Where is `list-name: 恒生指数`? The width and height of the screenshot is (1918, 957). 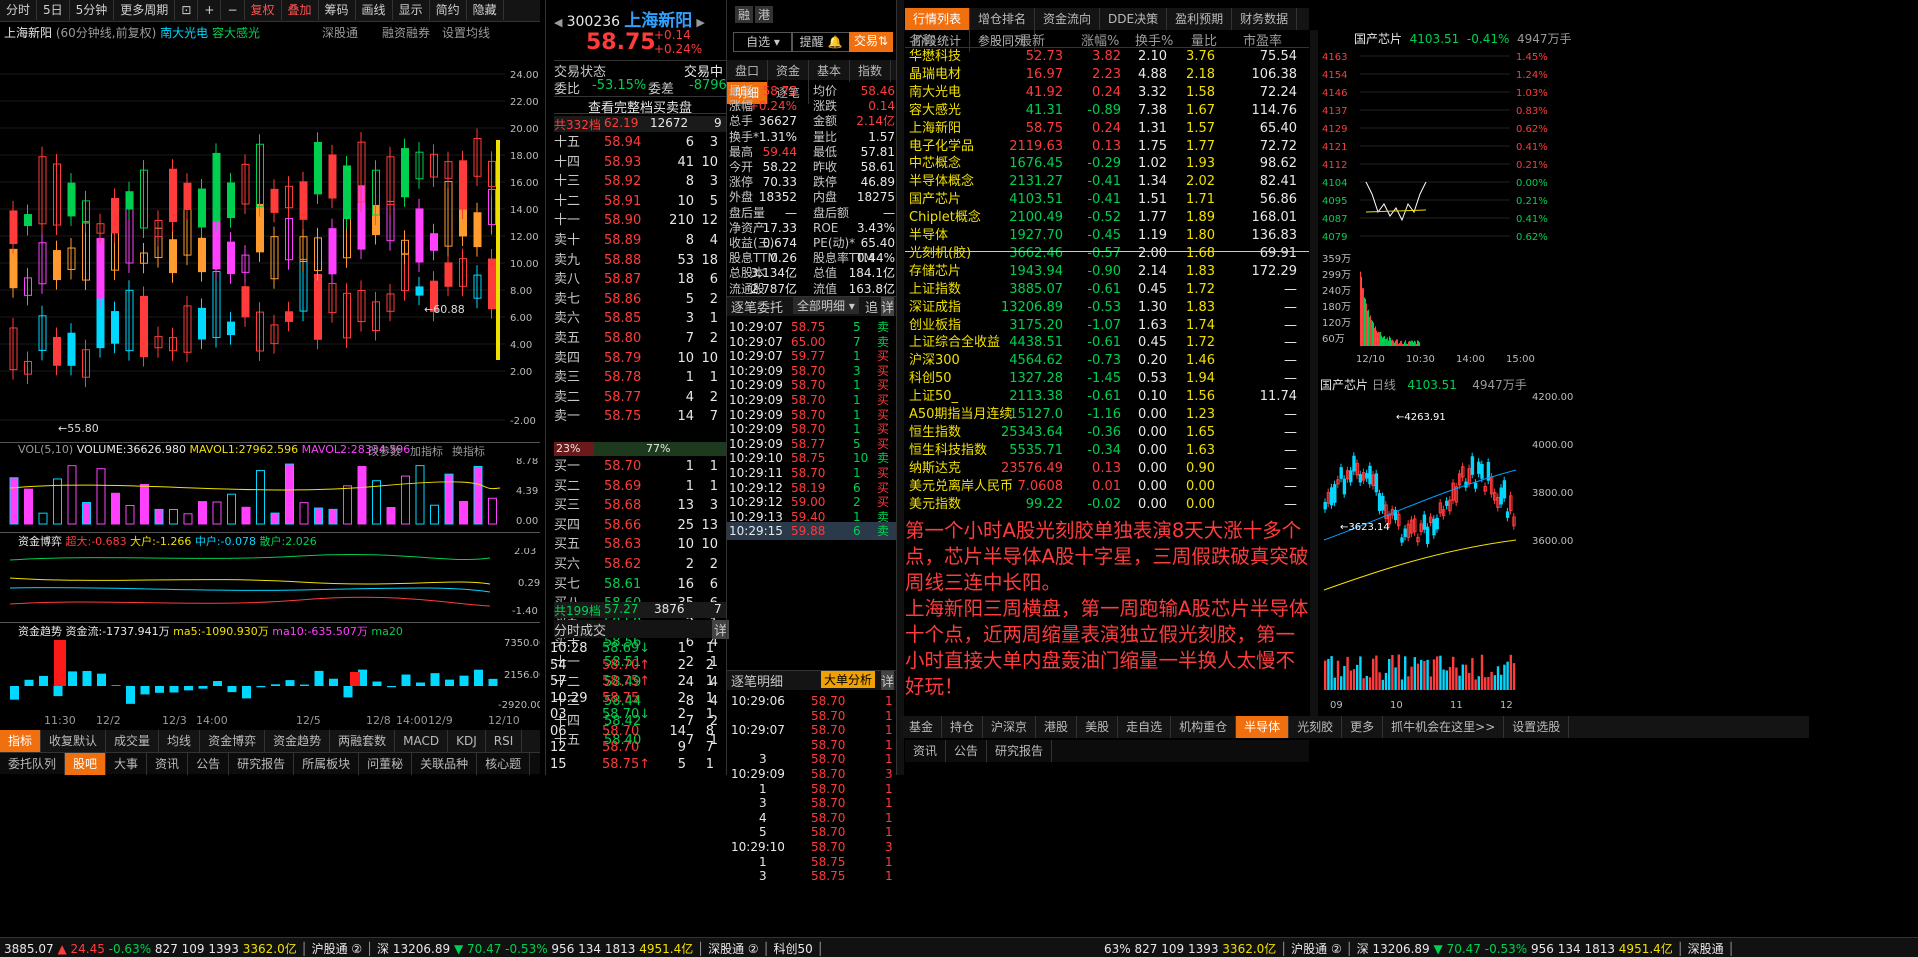
list-name: 恒生指数 is located at coordinates (935, 433).